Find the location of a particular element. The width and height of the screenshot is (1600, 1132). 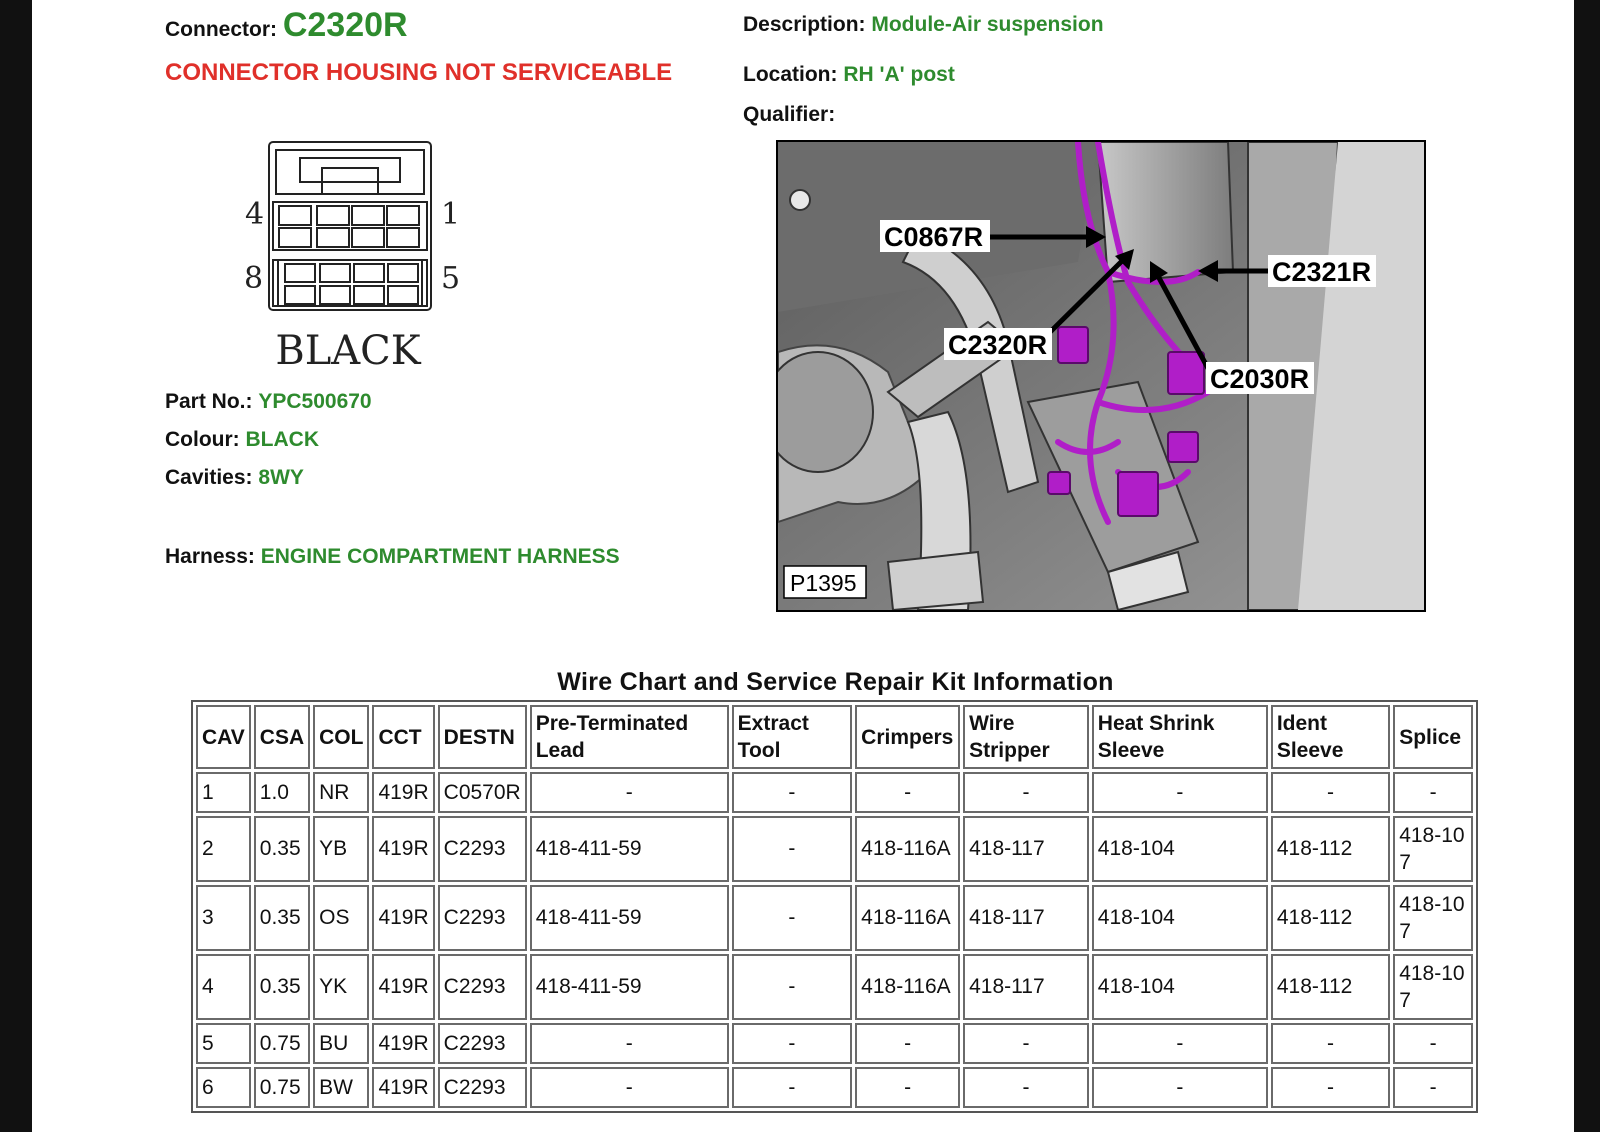

pin-5-label: 5 is located at coordinates (450, 278).